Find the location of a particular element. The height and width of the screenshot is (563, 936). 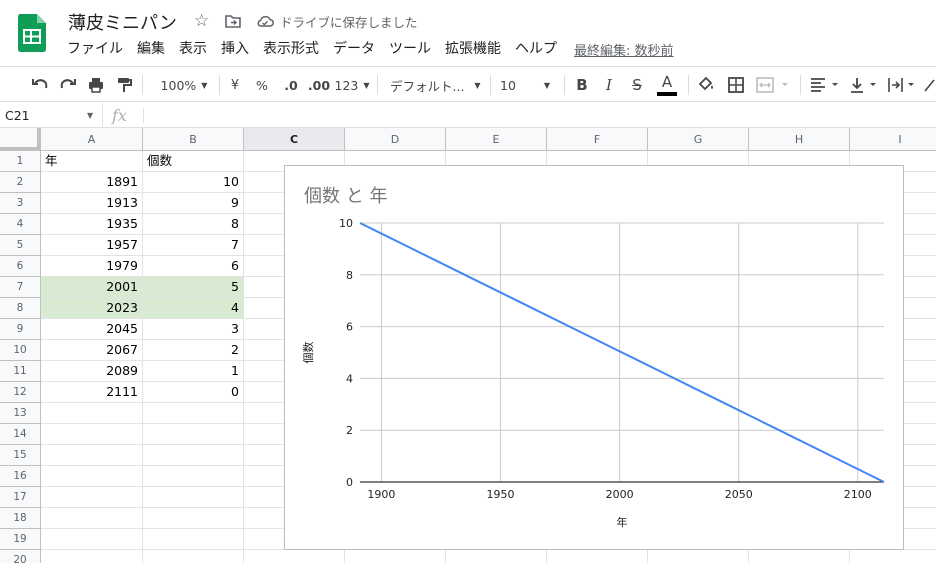

cell-a8: 2023 is located at coordinates (92, 308).